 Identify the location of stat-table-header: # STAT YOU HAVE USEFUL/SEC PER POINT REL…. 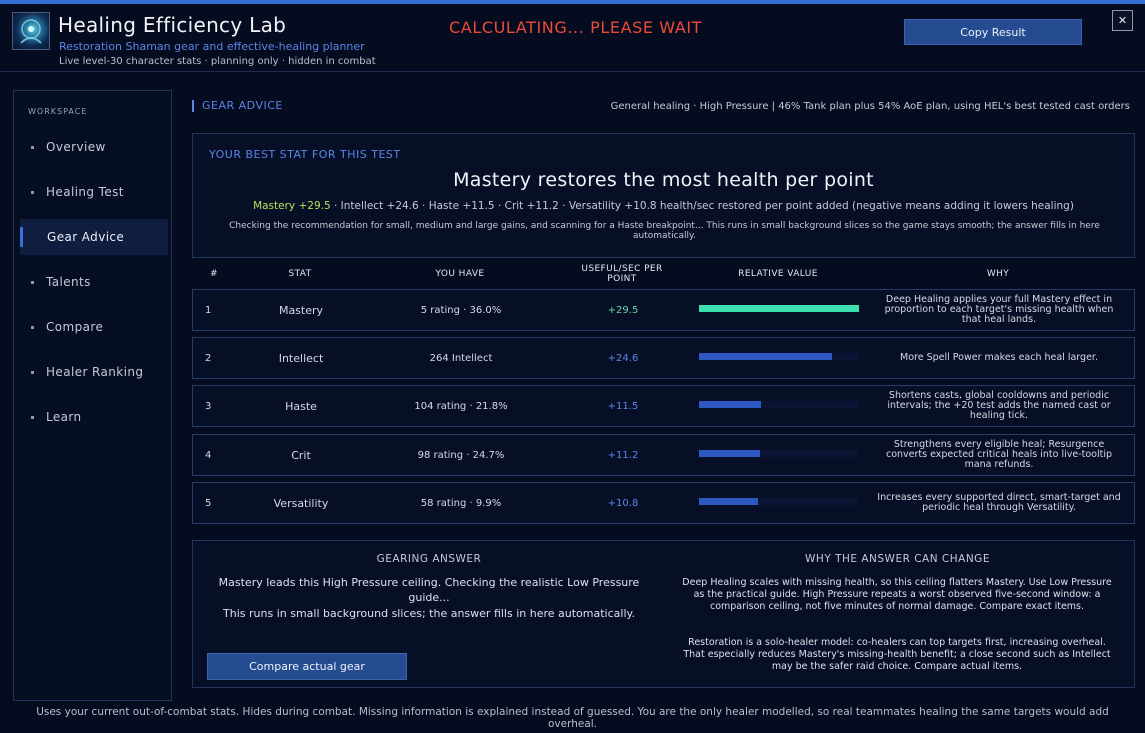
(663, 274).